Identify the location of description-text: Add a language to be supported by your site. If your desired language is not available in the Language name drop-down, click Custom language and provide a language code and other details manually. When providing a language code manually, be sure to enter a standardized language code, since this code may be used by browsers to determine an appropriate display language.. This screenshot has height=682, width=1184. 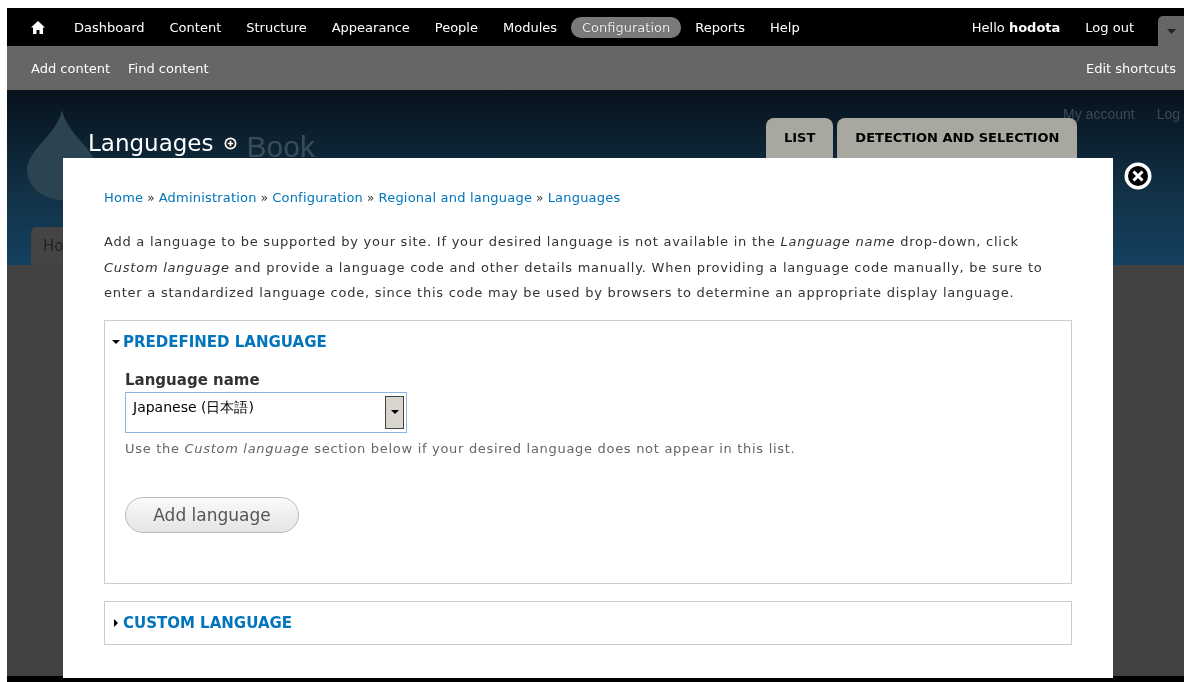
(574, 267).